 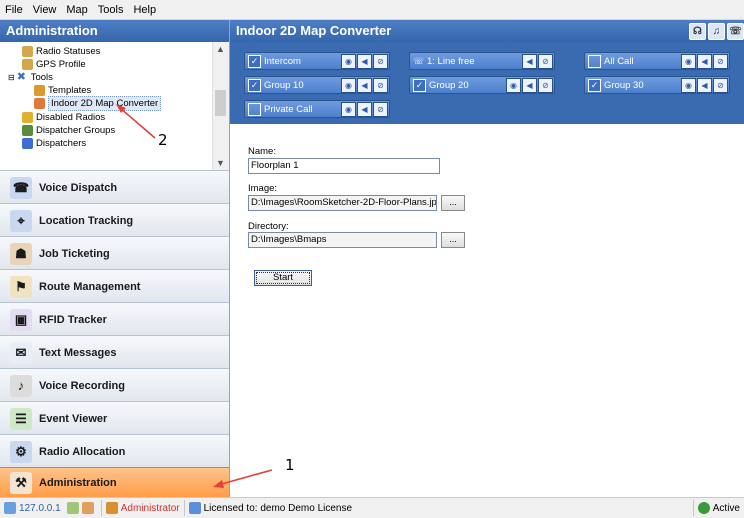 What do you see at coordinates (719, 508) in the screenshot?
I see `status-active: Active` at bounding box center [719, 508].